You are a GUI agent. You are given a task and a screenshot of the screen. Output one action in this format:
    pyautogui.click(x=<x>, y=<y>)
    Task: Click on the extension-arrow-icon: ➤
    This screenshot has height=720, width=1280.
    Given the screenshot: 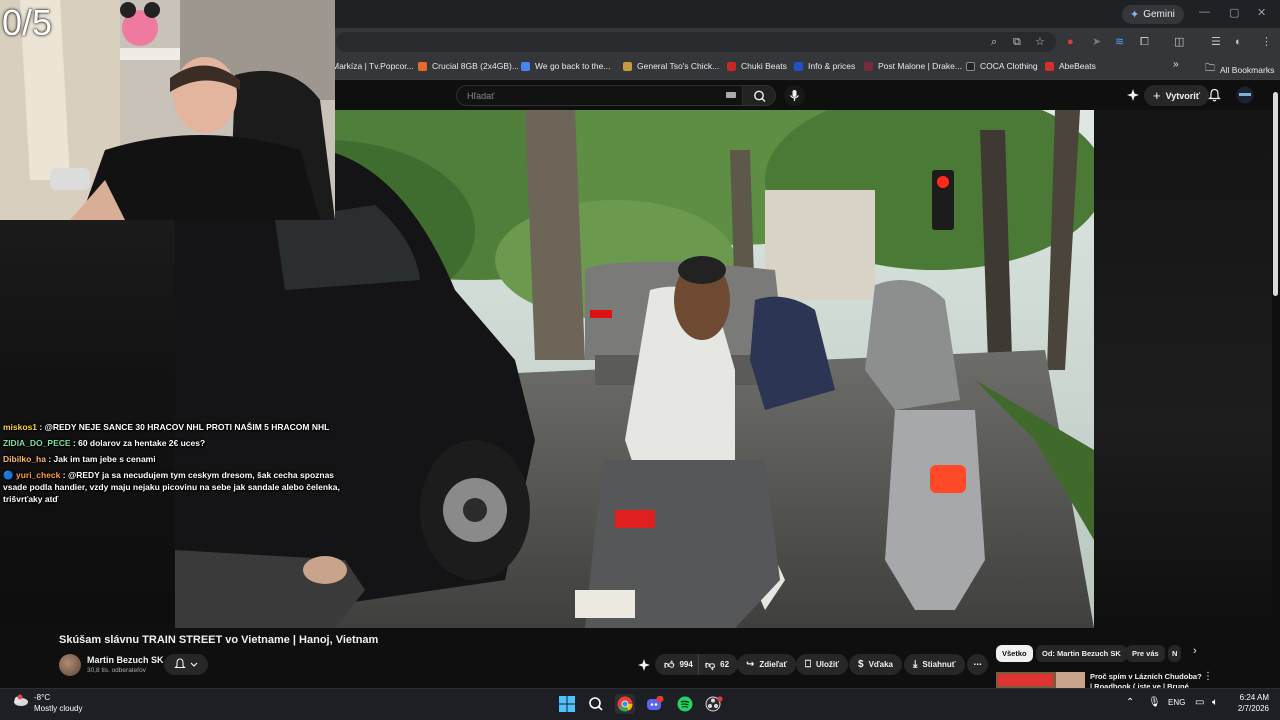 What is the action you would take?
    pyautogui.click(x=1096, y=42)
    